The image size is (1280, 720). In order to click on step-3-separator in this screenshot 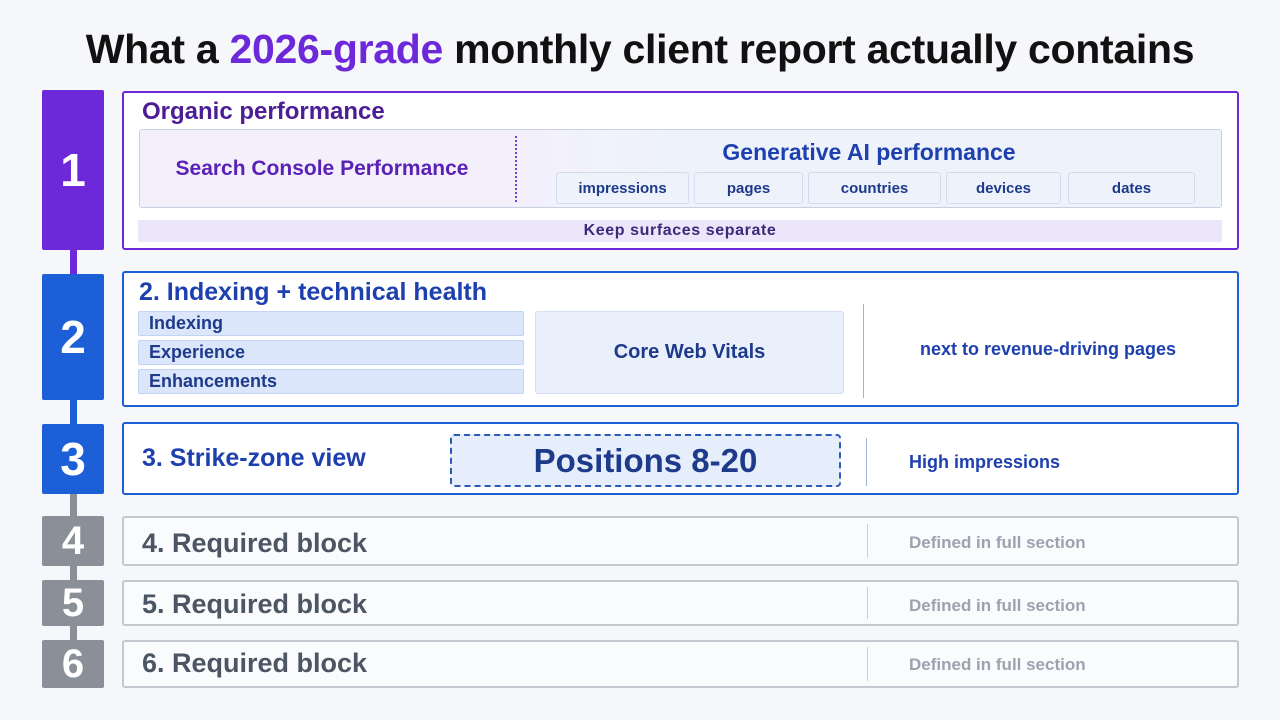, I will do `click(866, 462)`.